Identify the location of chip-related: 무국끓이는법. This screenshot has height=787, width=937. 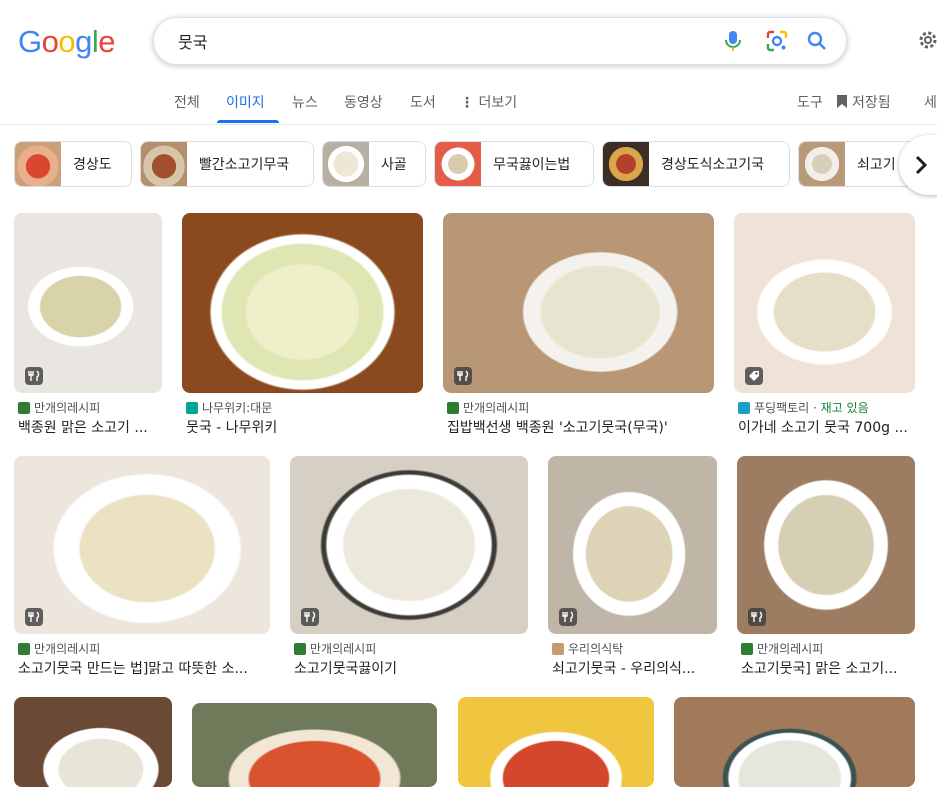
(514, 164).